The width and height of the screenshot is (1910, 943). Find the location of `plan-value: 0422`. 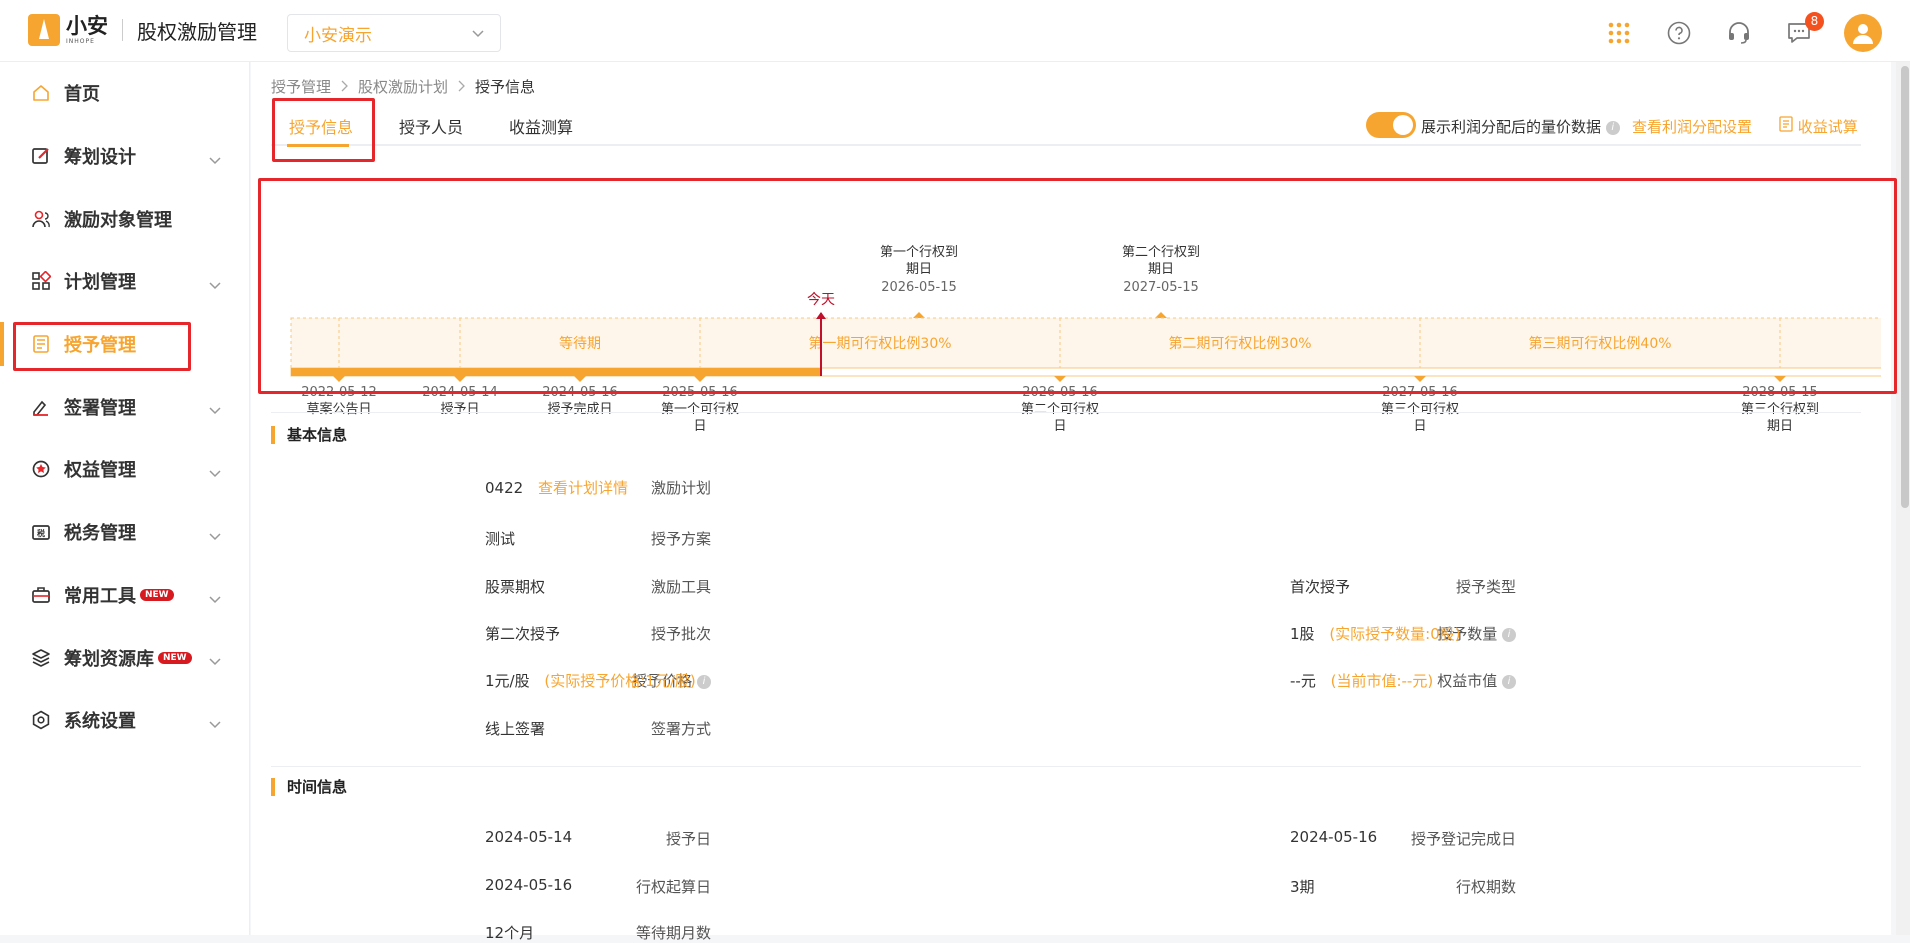

plan-value: 0422 is located at coordinates (504, 488).